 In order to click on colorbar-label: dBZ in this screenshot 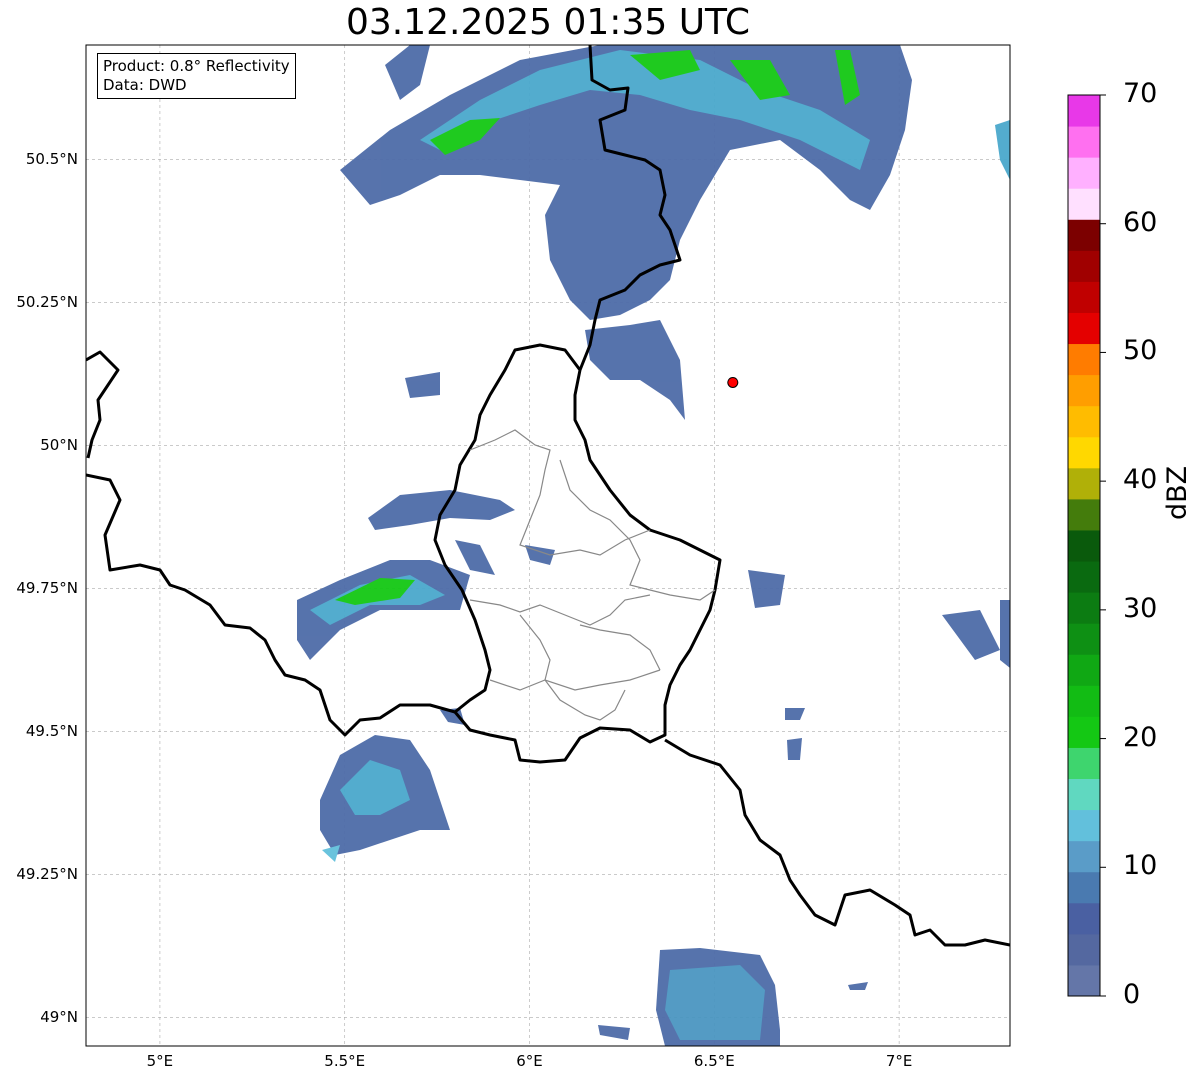, I will do `click(1177, 492)`.